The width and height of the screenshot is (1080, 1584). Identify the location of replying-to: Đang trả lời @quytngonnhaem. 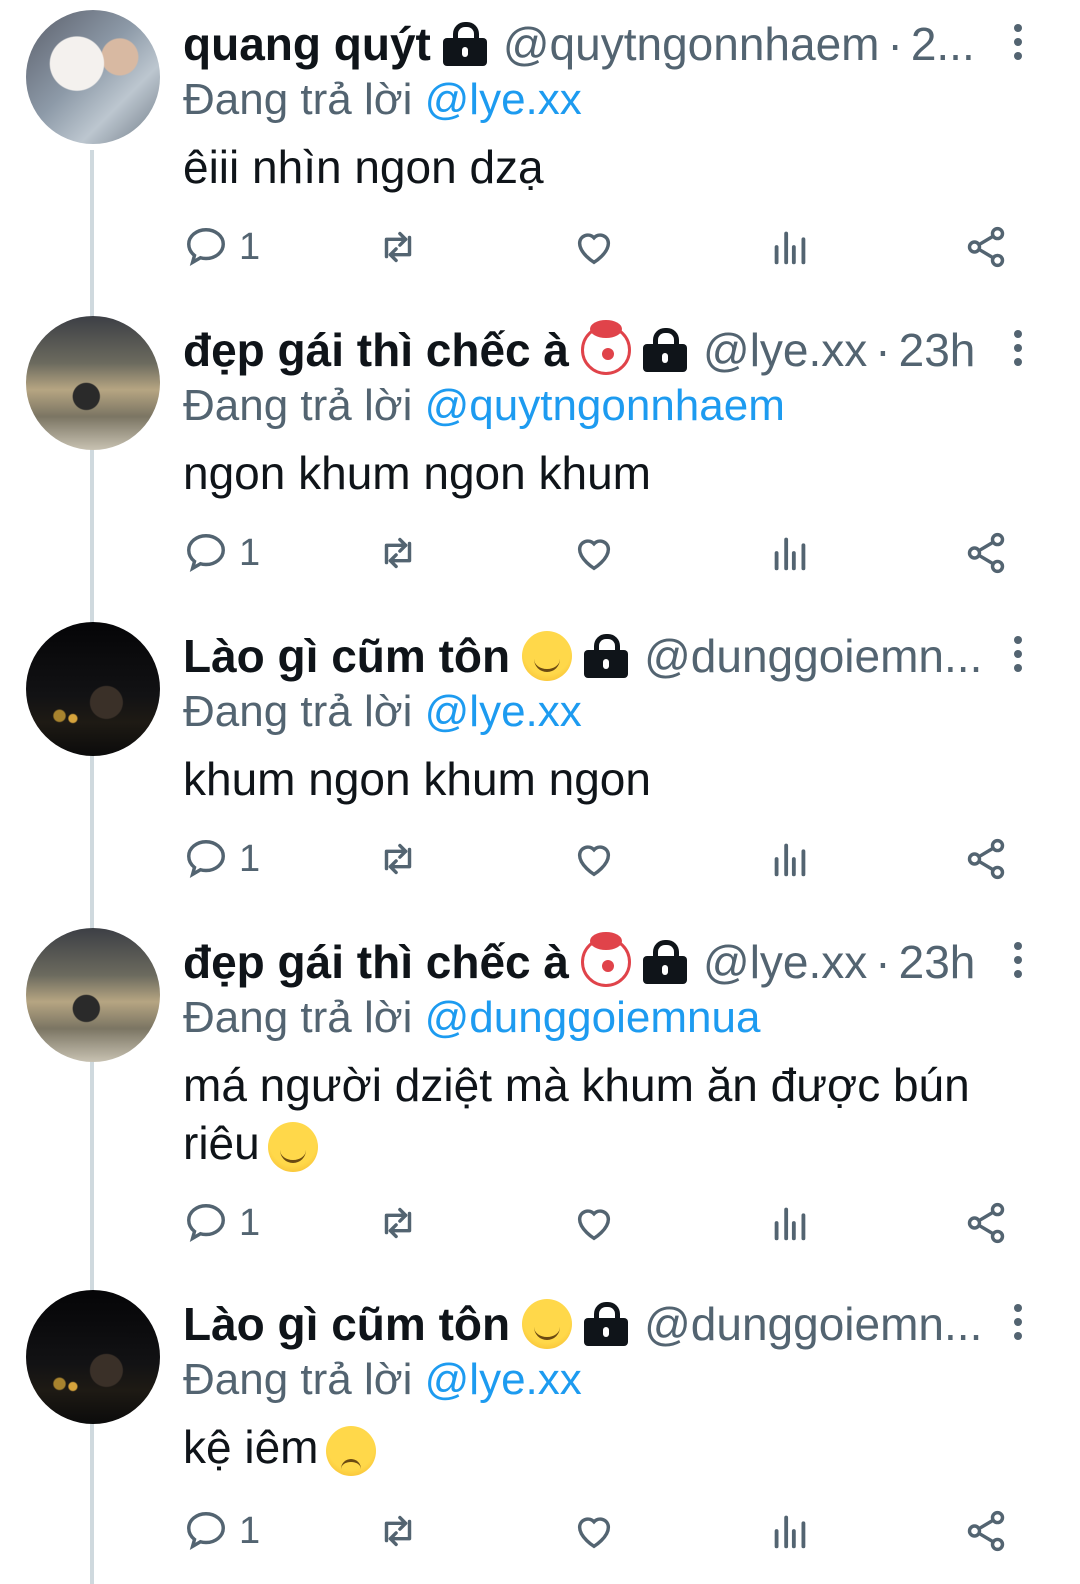
(484, 406).